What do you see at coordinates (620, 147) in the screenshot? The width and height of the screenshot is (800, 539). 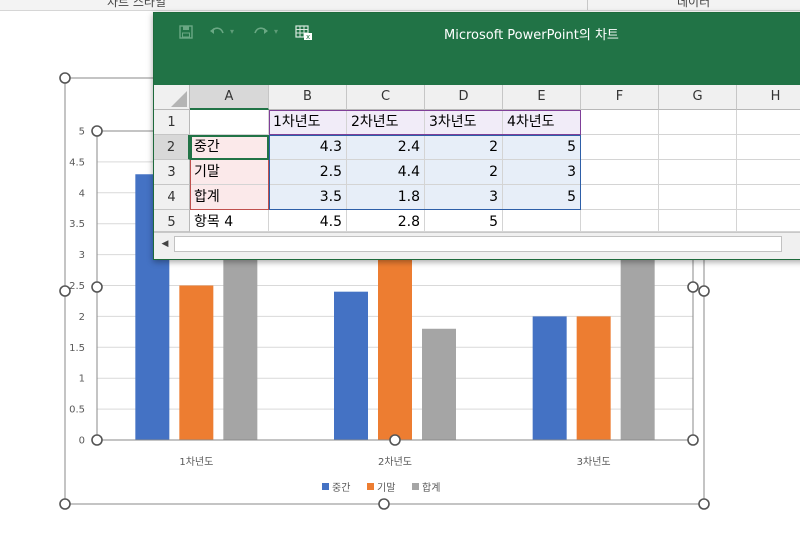 I see `cell-f2` at bounding box center [620, 147].